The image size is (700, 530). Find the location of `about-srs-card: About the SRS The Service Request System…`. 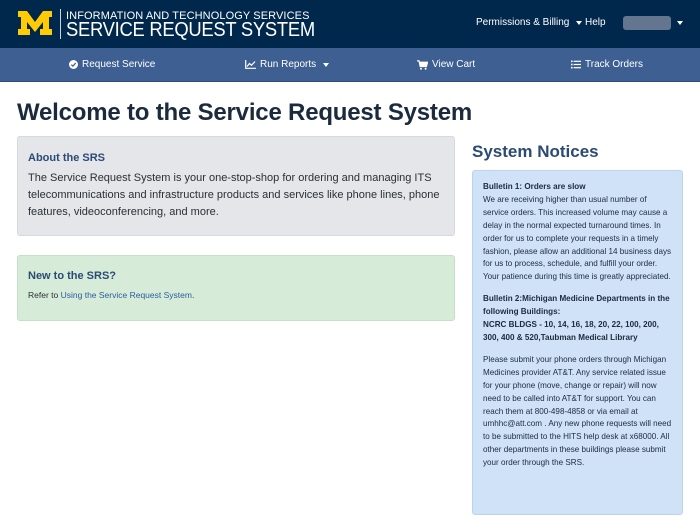

about-srs-card: About the SRS The Service Request System… is located at coordinates (236, 186).